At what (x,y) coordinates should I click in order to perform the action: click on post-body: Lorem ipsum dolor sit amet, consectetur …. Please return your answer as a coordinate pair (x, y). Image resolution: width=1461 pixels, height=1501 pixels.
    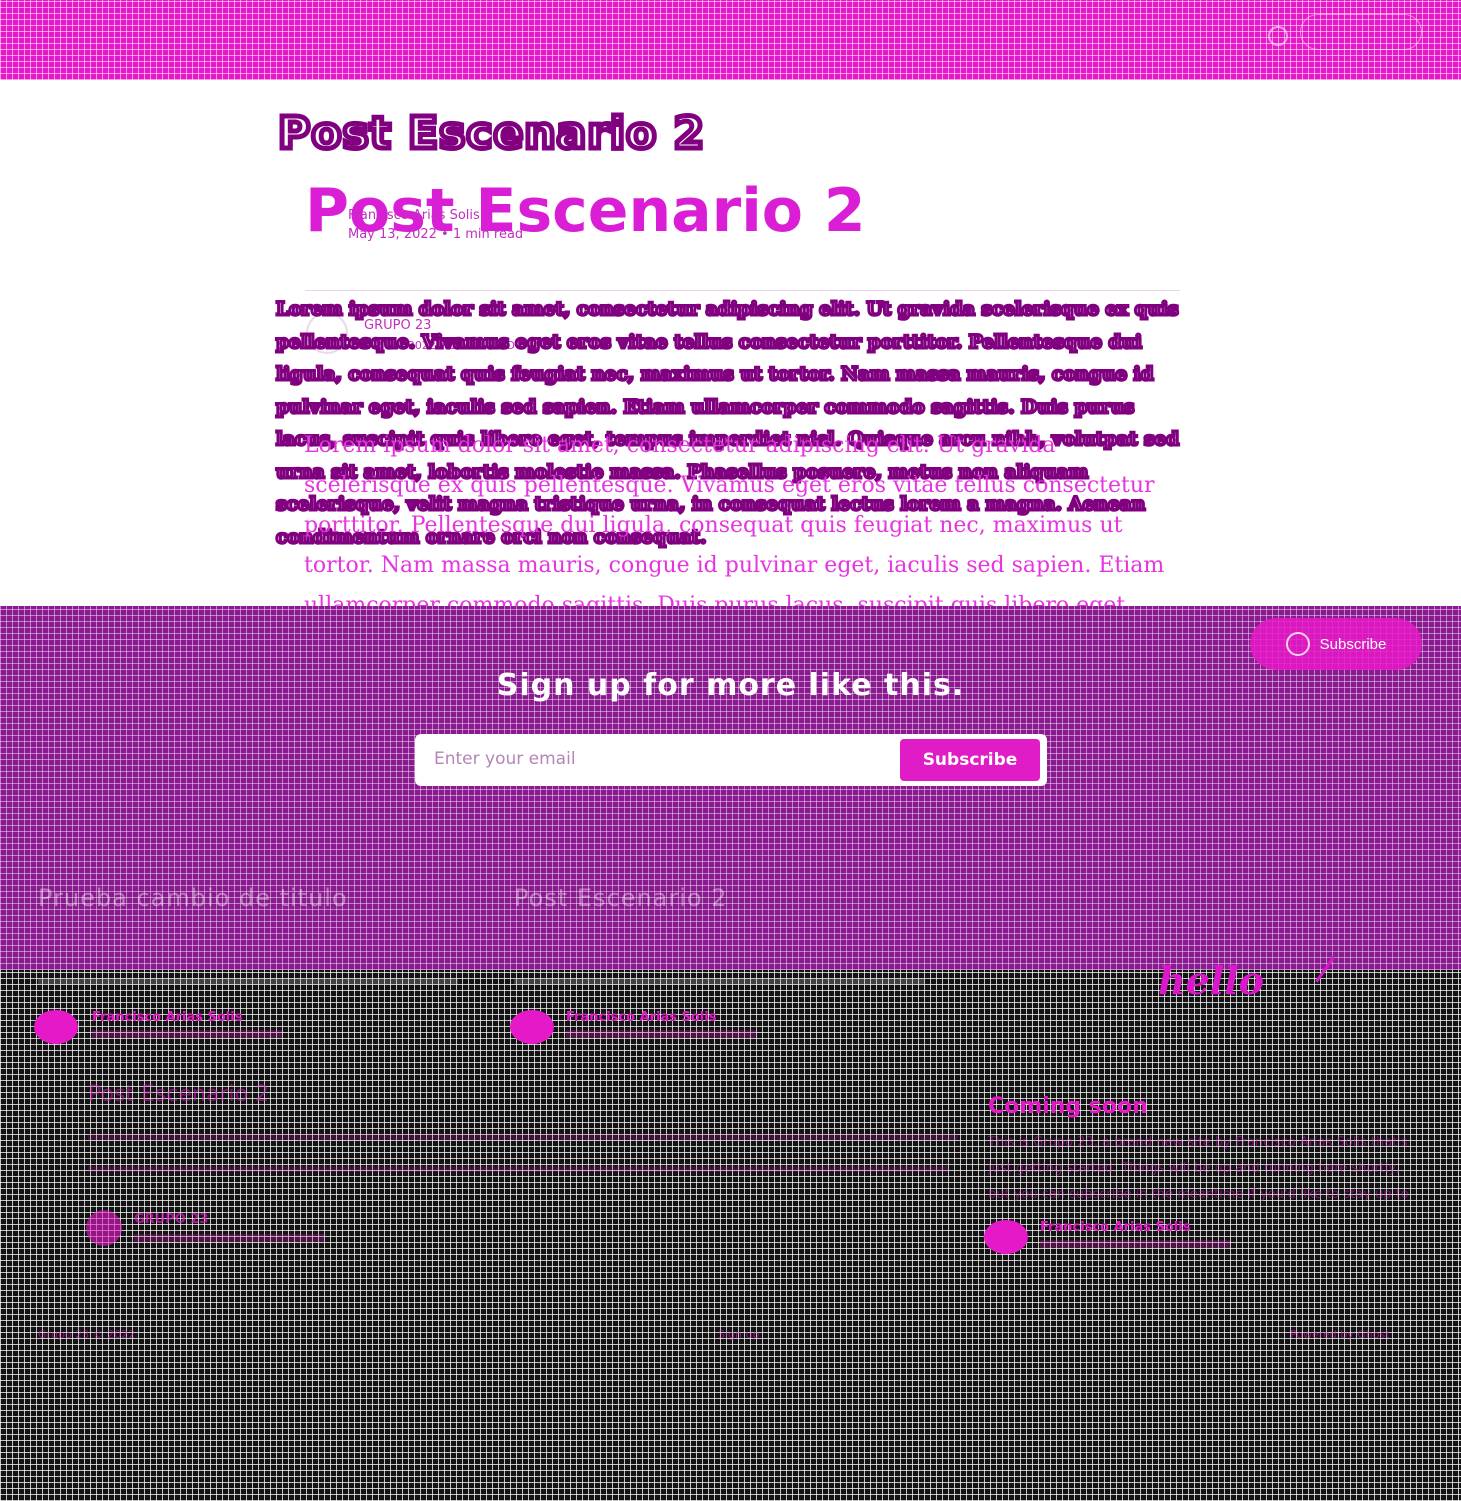
    Looking at the image, I should click on (734, 524).